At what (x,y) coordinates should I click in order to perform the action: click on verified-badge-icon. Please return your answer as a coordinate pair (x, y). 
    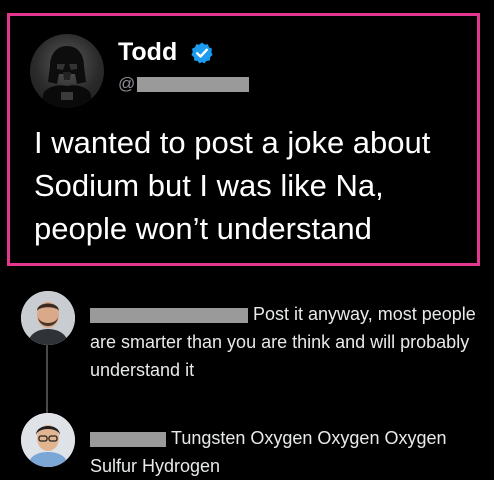
    Looking at the image, I should click on (202, 53).